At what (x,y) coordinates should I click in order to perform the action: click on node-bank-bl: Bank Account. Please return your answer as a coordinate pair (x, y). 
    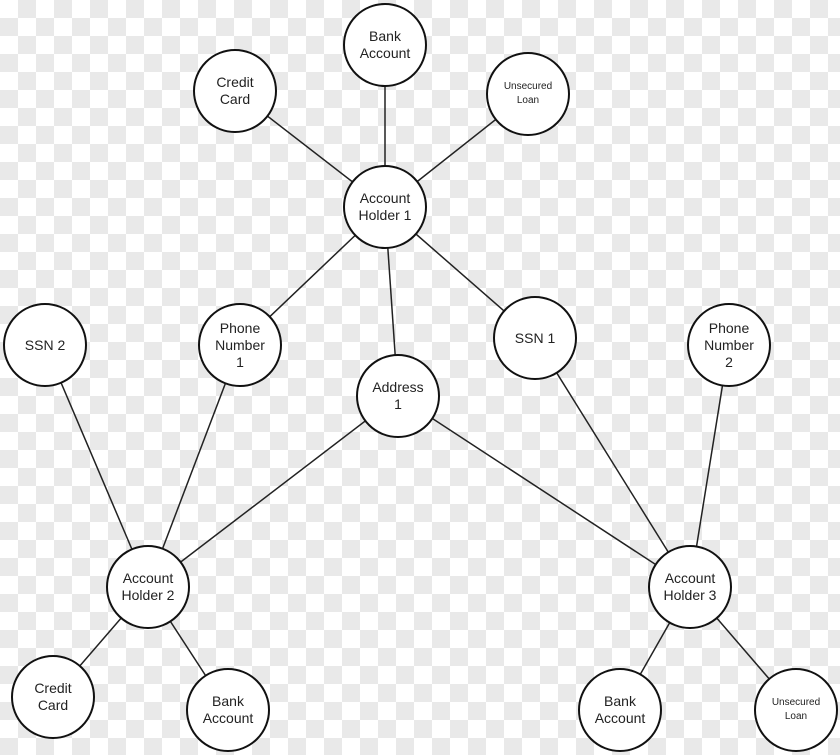
    Looking at the image, I should click on (228, 710).